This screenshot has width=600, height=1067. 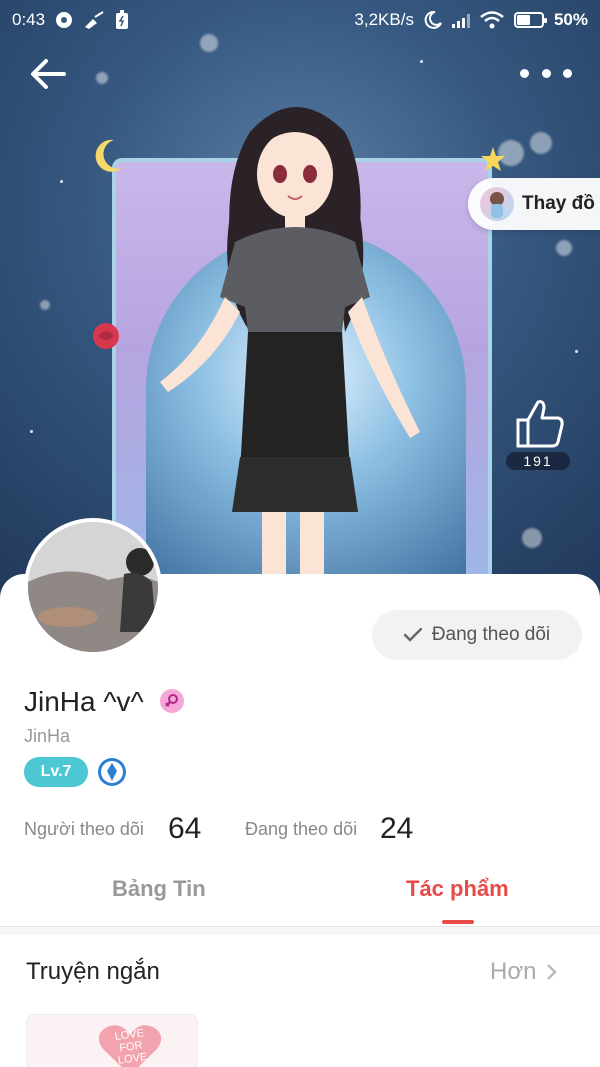 I want to click on moon-icon, so click(x=433, y=20).